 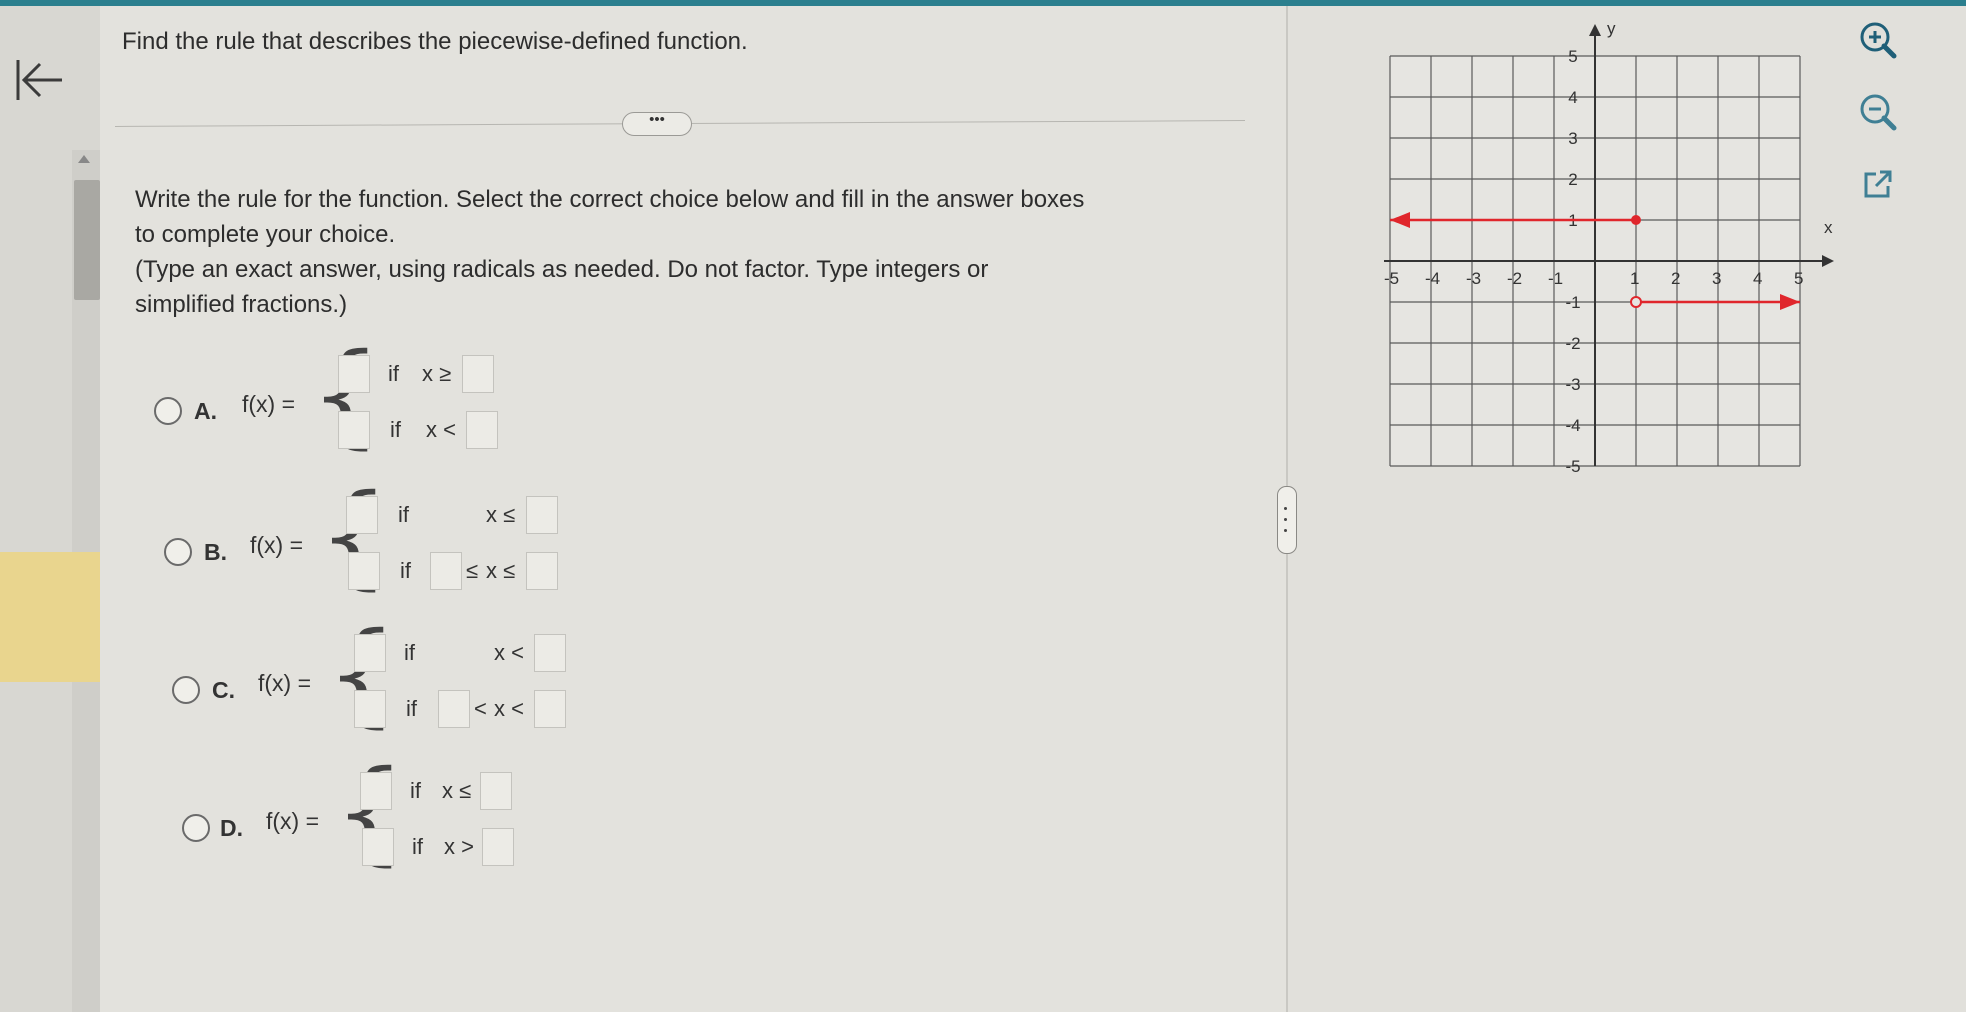 What do you see at coordinates (1555, 278) in the screenshot?
I see `x-tick-label: -1` at bounding box center [1555, 278].